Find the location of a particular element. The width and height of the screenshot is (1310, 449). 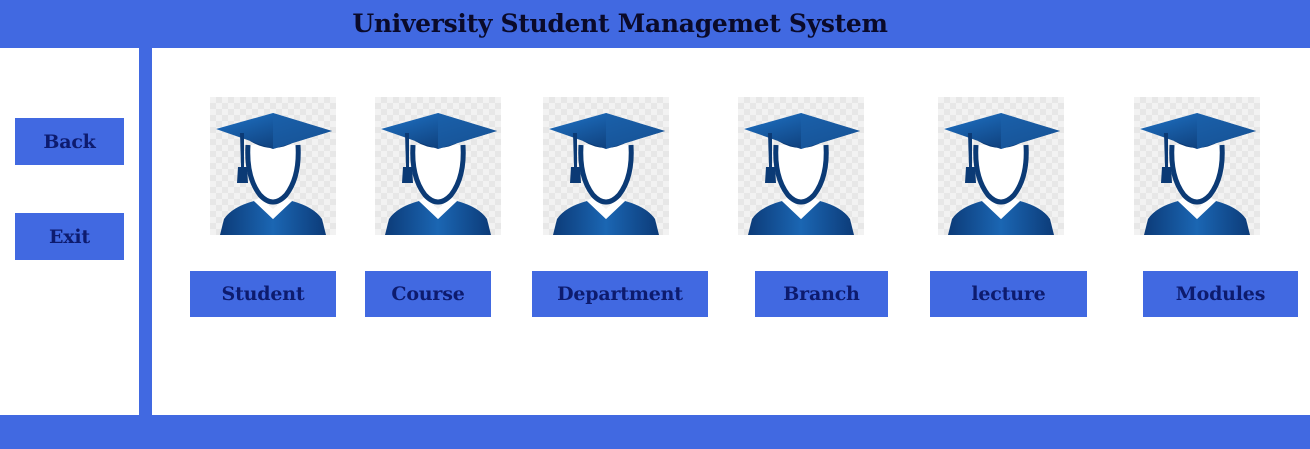

student-button: Student is located at coordinates (263, 294).